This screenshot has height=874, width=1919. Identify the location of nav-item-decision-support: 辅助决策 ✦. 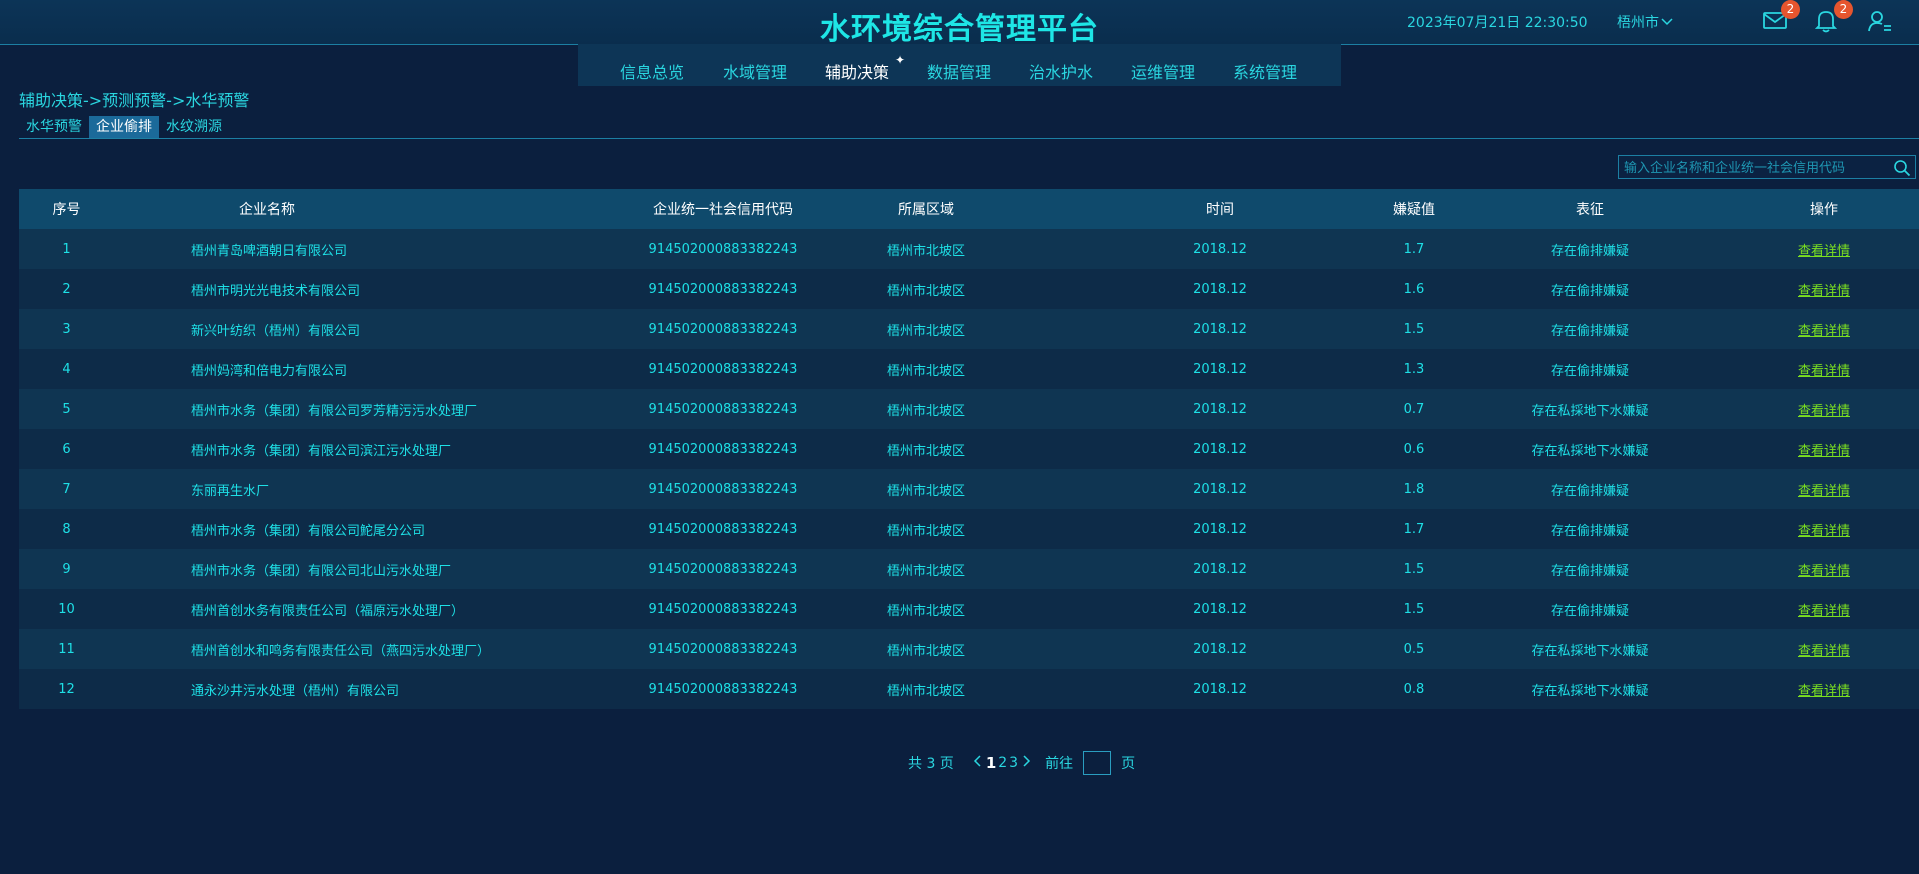
(865, 68).